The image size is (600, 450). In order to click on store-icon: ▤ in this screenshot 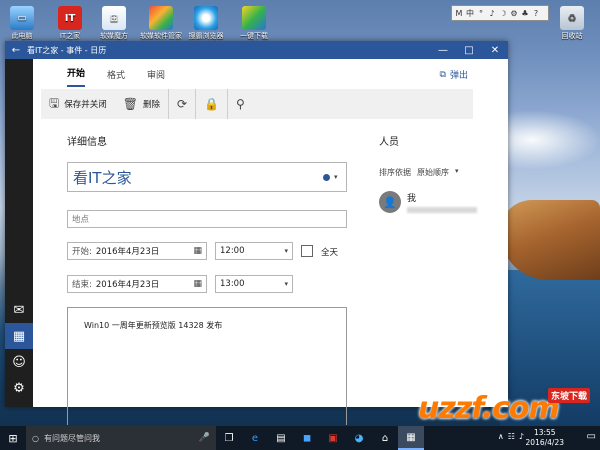, I will do `click(281, 438)`.